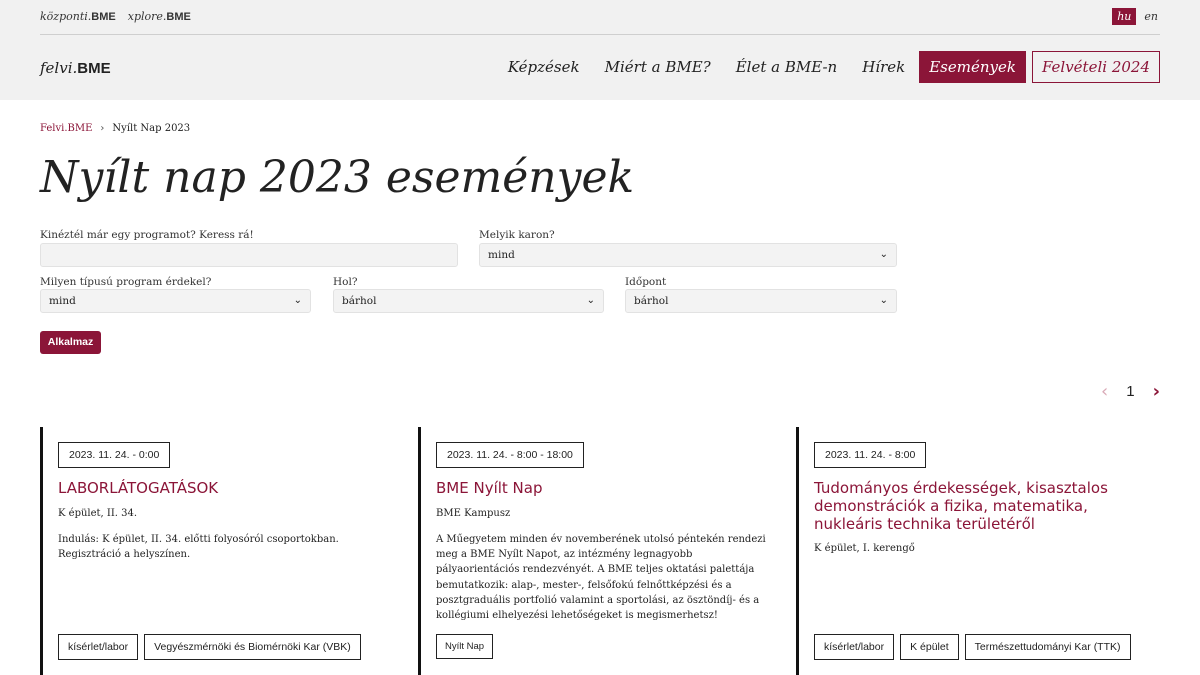 The width and height of the screenshot is (1200, 675). What do you see at coordinates (929, 647) in the screenshot?
I see `event-tag: K épület` at bounding box center [929, 647].